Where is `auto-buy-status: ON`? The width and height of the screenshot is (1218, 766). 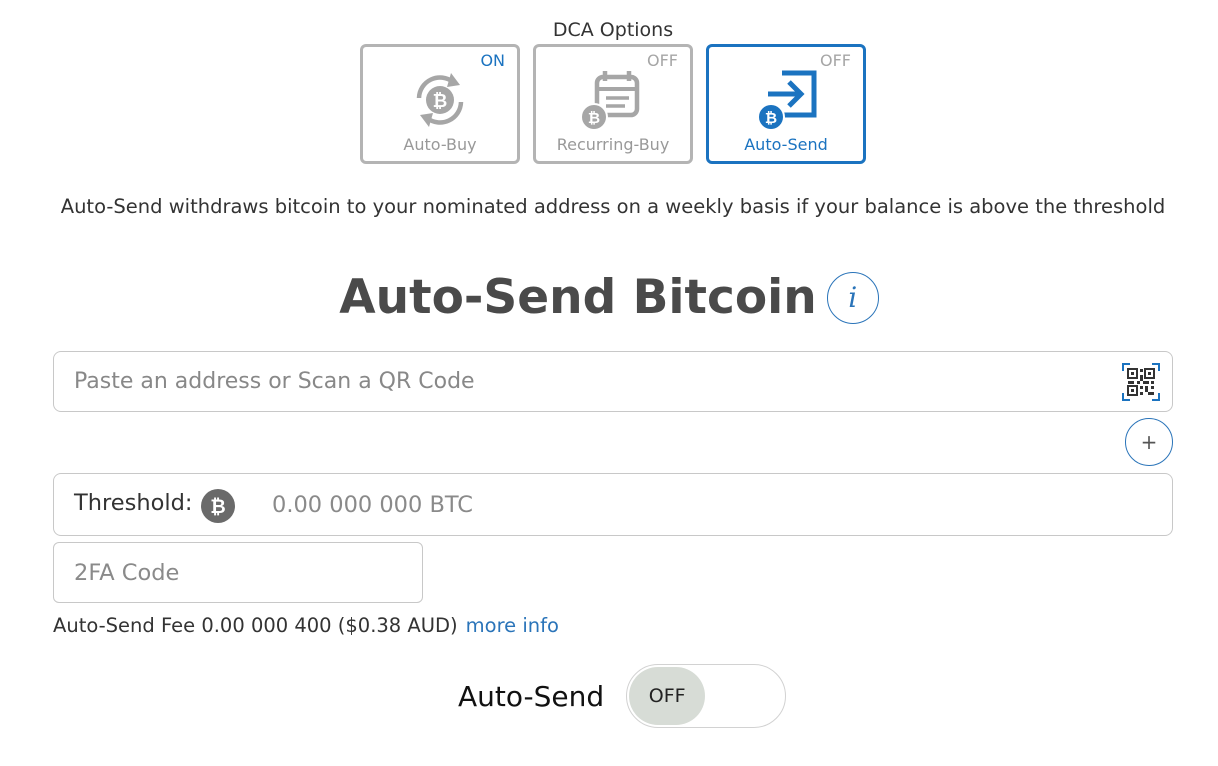
auto-buy-status: ON is located at coordinates (492, 60).